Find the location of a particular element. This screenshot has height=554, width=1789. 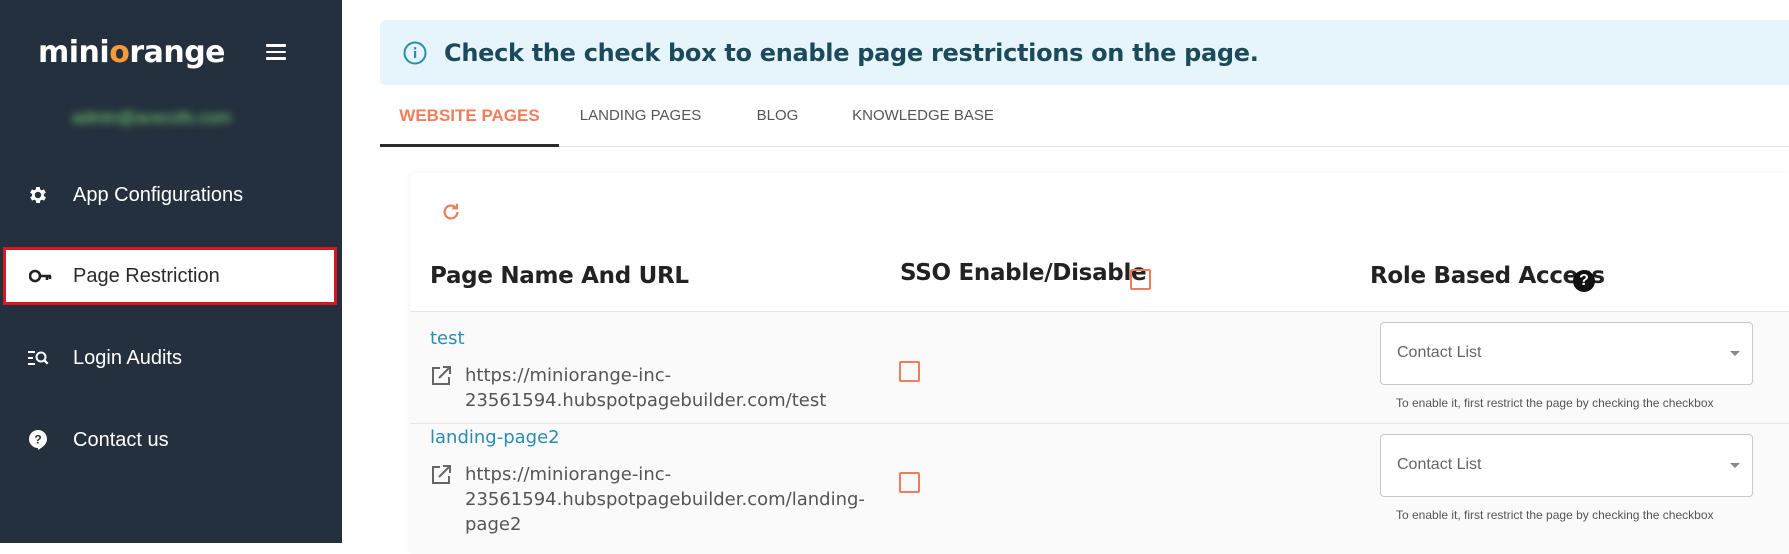

question-help-icon: ? is located at coordinates (1584, 281).